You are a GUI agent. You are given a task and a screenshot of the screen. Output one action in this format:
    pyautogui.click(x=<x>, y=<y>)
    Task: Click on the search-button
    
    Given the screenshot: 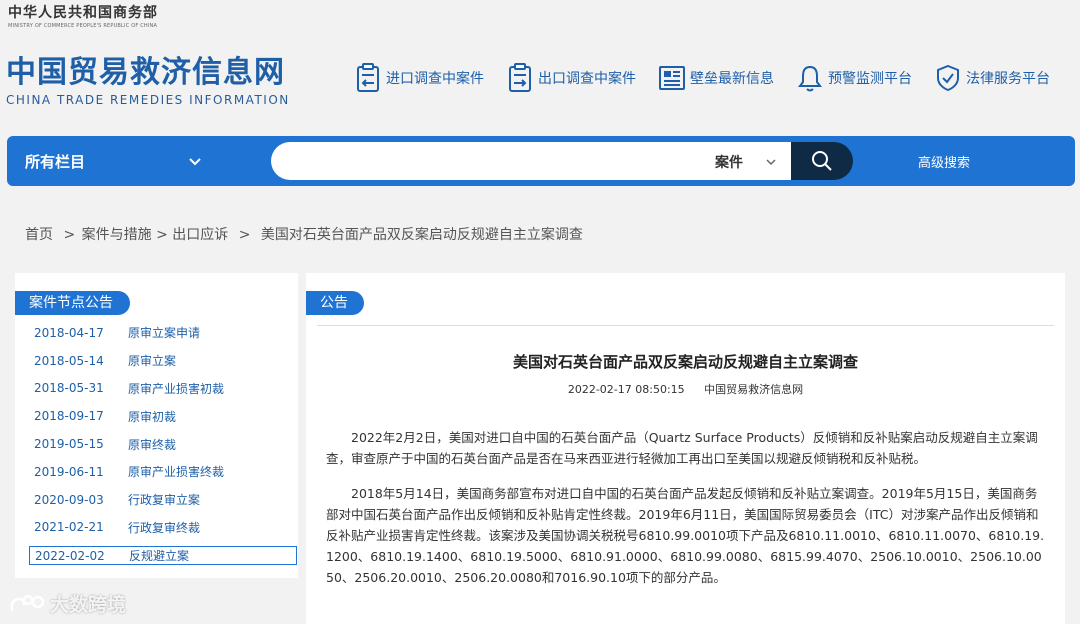 What is the action you would take?
    pyautogui.click(x=822, y=161)
    